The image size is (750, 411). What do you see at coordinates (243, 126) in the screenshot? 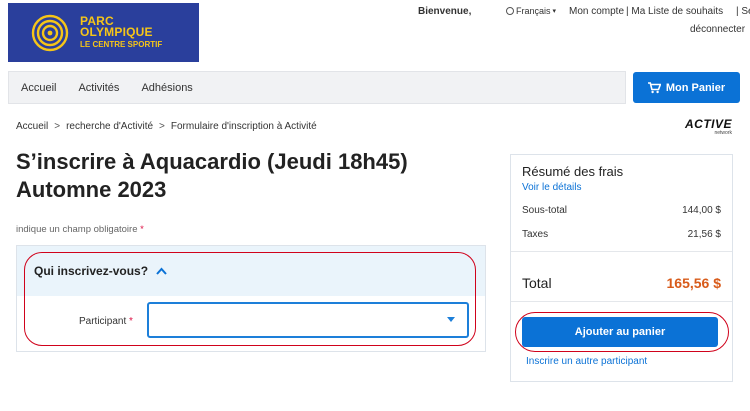
I see `breadcrumb-current: Formulaire d'inscription à Activité` at bounding box center [243, 126].